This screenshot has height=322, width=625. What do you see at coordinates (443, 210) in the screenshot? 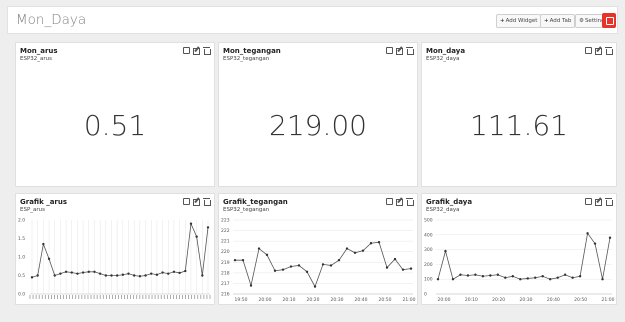
I see `chart-topic: ESP32_daya` at bounding box center [443, 210].